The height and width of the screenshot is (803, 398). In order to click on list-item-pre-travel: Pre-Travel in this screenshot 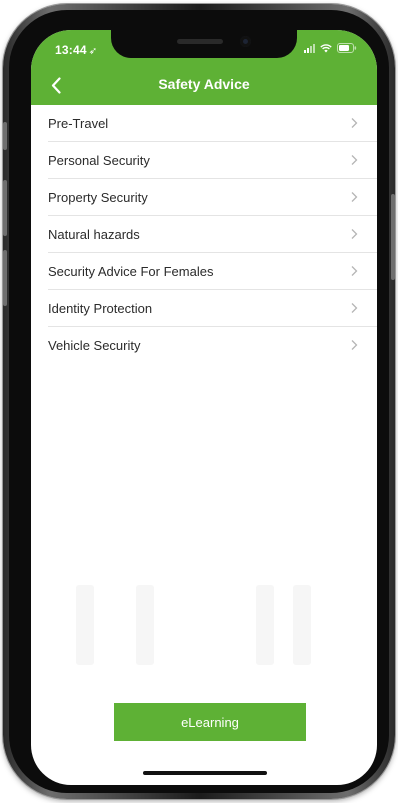, I will do `click(204, 123)`.